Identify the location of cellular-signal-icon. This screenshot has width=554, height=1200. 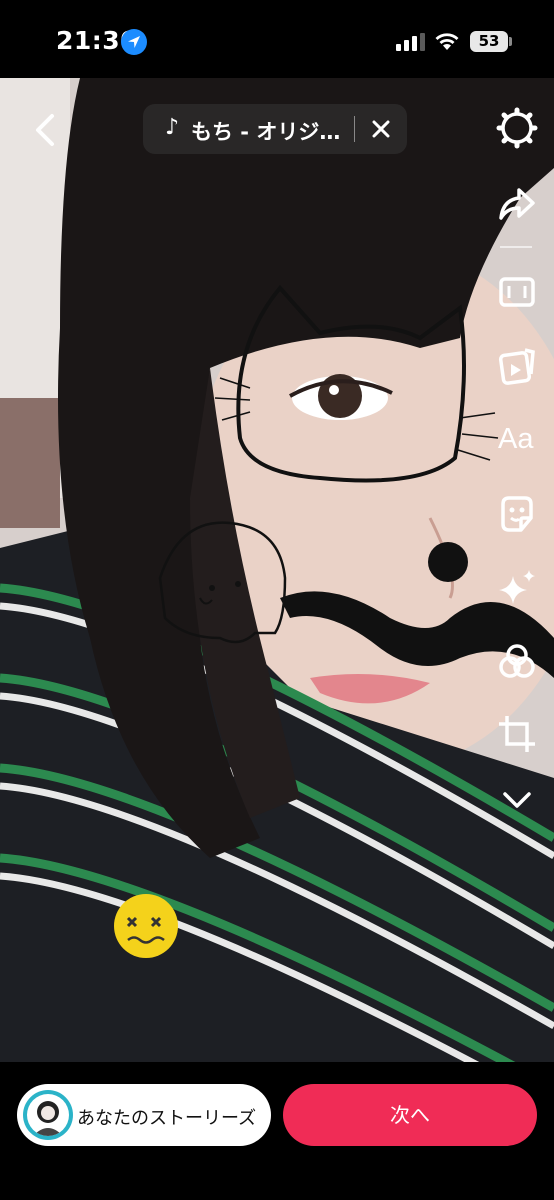
(410, 42).